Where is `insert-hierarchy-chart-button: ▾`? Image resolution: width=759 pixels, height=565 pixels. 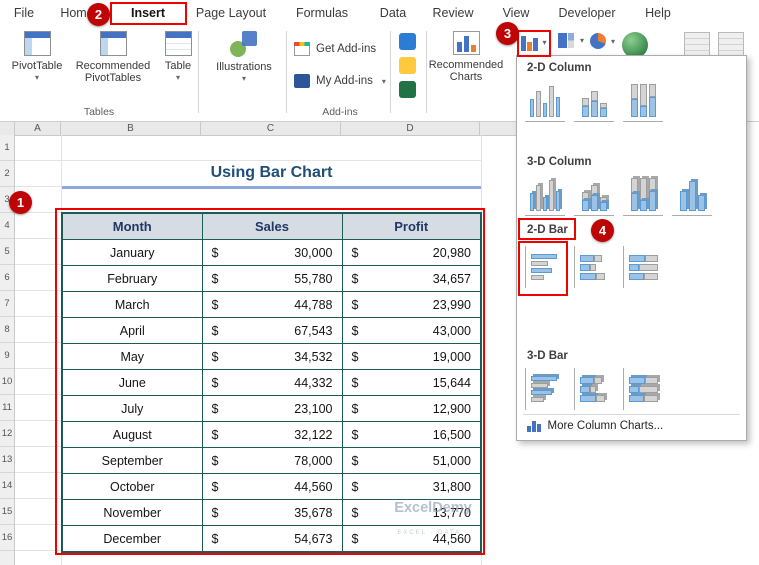 insert-hierarchy-chart-button: ▾ is located at coordinates (571, 40).